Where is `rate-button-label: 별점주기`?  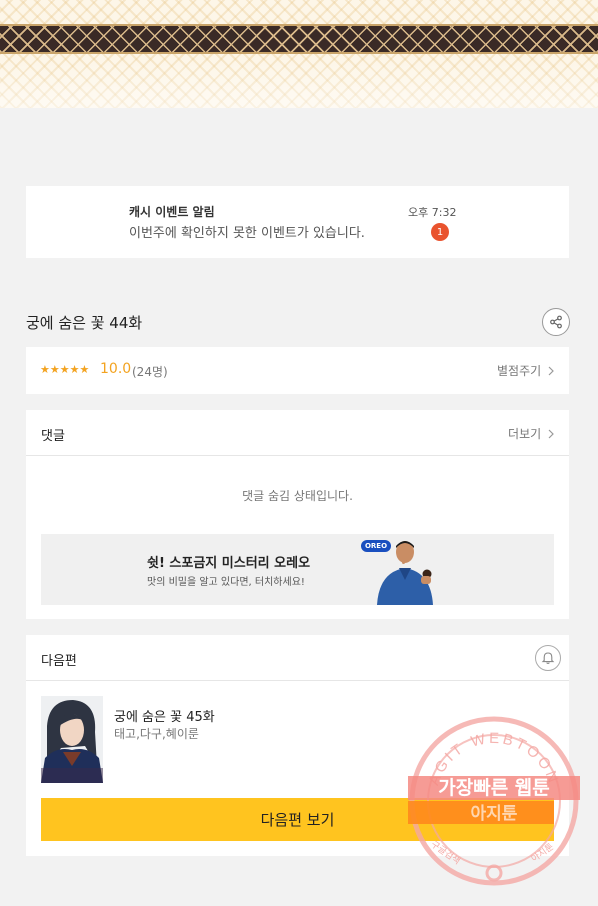
rate-button-label: 별점주기 is located at coordinates (519, 371).